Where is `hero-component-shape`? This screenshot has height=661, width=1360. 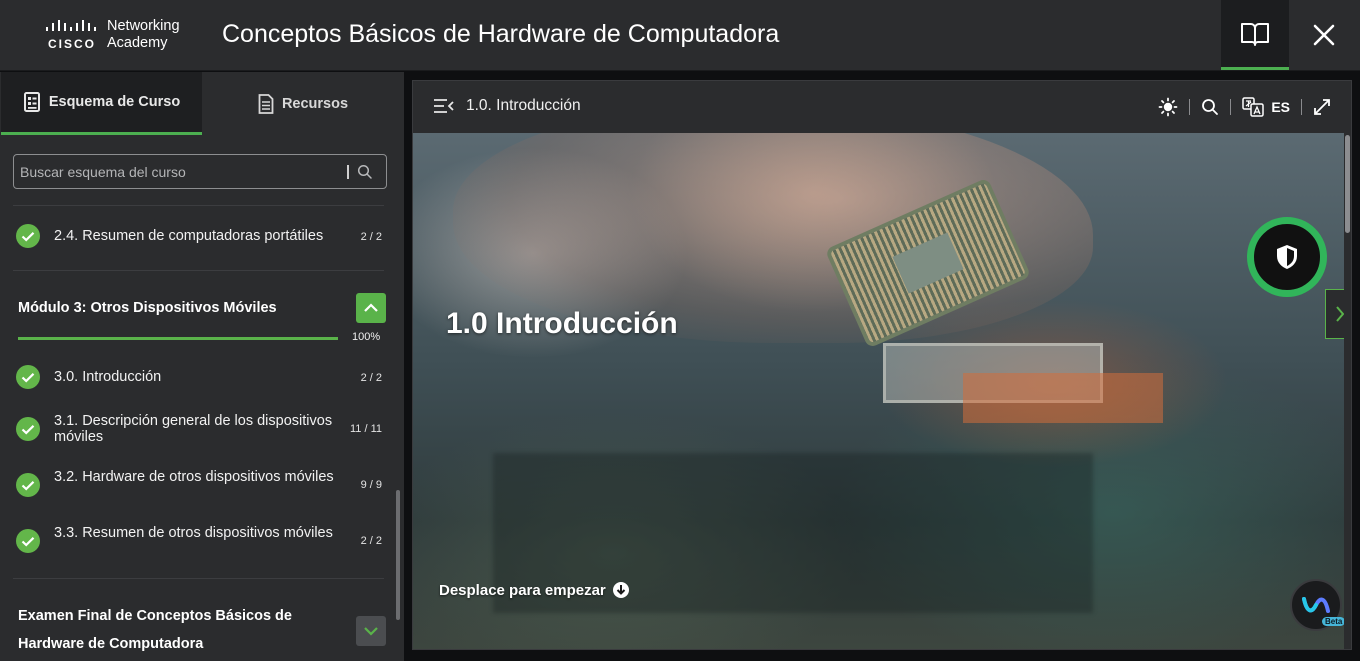
hero-component-shape is located at coordinates (1063, 398).